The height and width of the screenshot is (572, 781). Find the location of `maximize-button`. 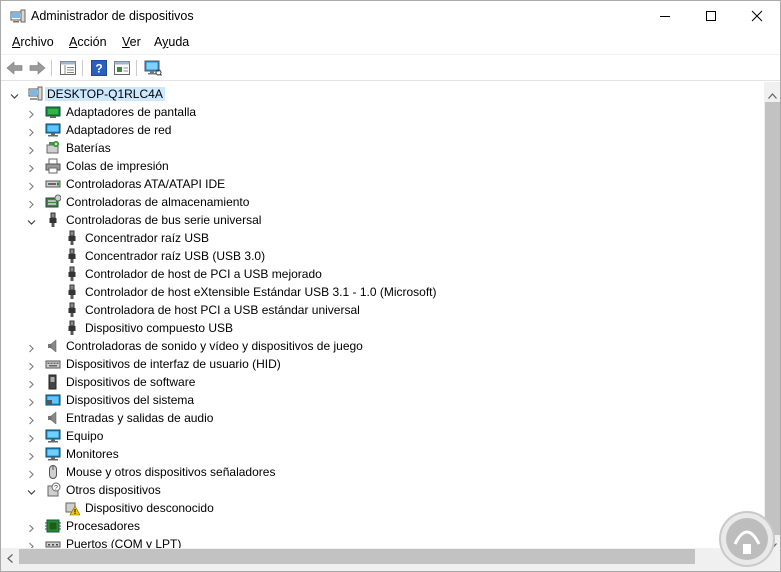

maximize-button is located at coordinates (711, 16).